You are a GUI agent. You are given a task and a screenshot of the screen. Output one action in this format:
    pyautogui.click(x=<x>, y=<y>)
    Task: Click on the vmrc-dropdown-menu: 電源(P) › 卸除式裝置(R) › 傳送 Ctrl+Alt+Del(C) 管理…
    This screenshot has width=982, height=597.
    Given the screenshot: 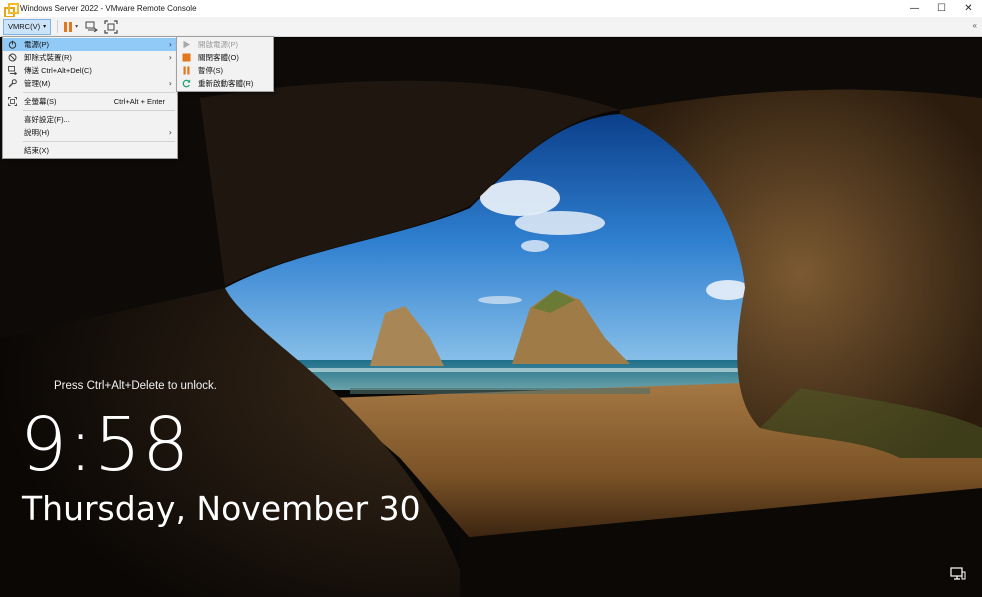 What is the action you would take?
    pyautogui.click(x=90, y=97)
    